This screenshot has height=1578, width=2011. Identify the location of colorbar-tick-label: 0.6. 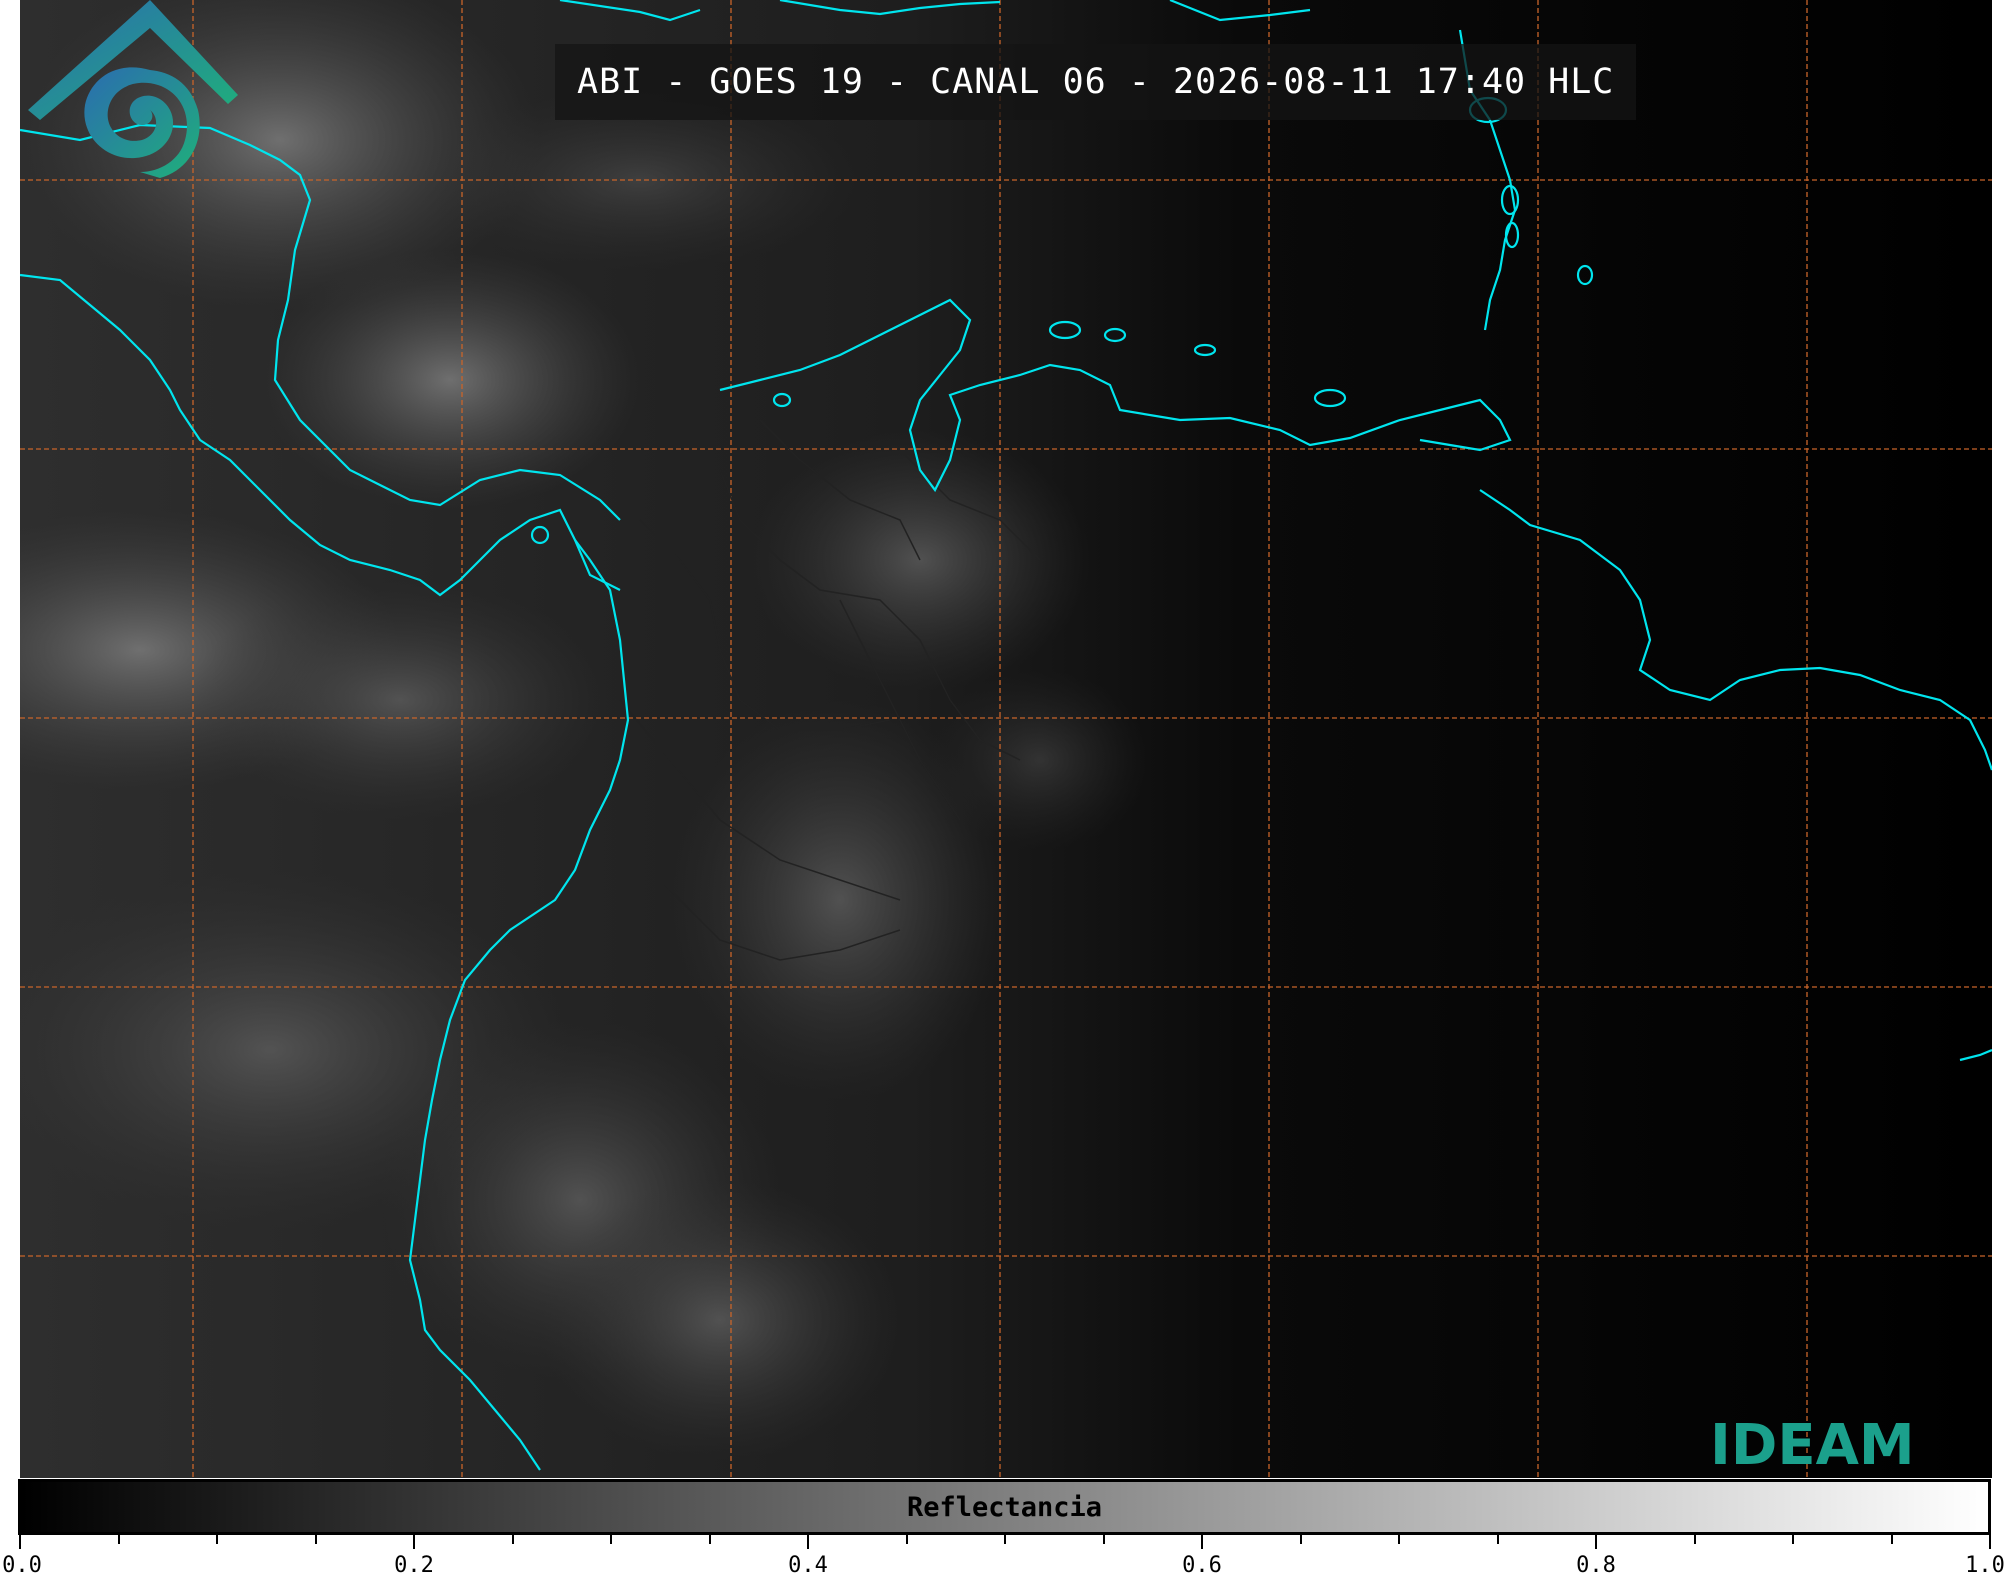
(1202, 1565).